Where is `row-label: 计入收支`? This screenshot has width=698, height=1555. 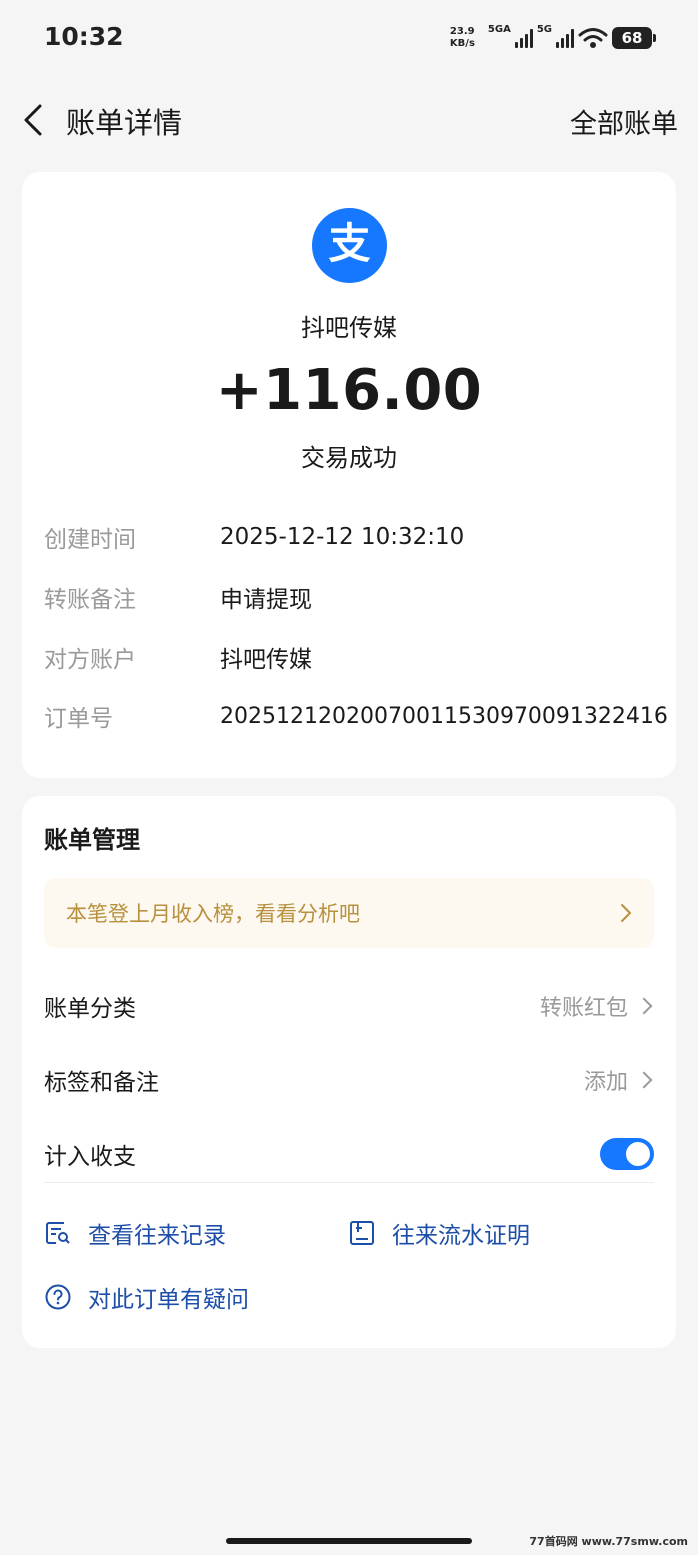
row-label: 计入收支 is located at coordinates (90, 1157).